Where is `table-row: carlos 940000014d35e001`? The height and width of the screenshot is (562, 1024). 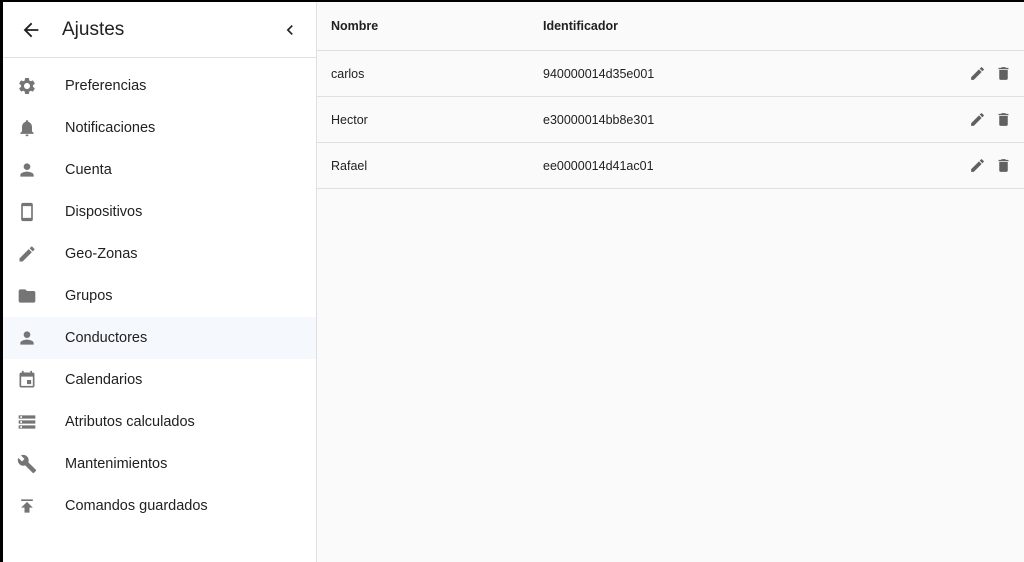 table-row: carlos 940000014d35e001 is located at coordinates (670, 74).